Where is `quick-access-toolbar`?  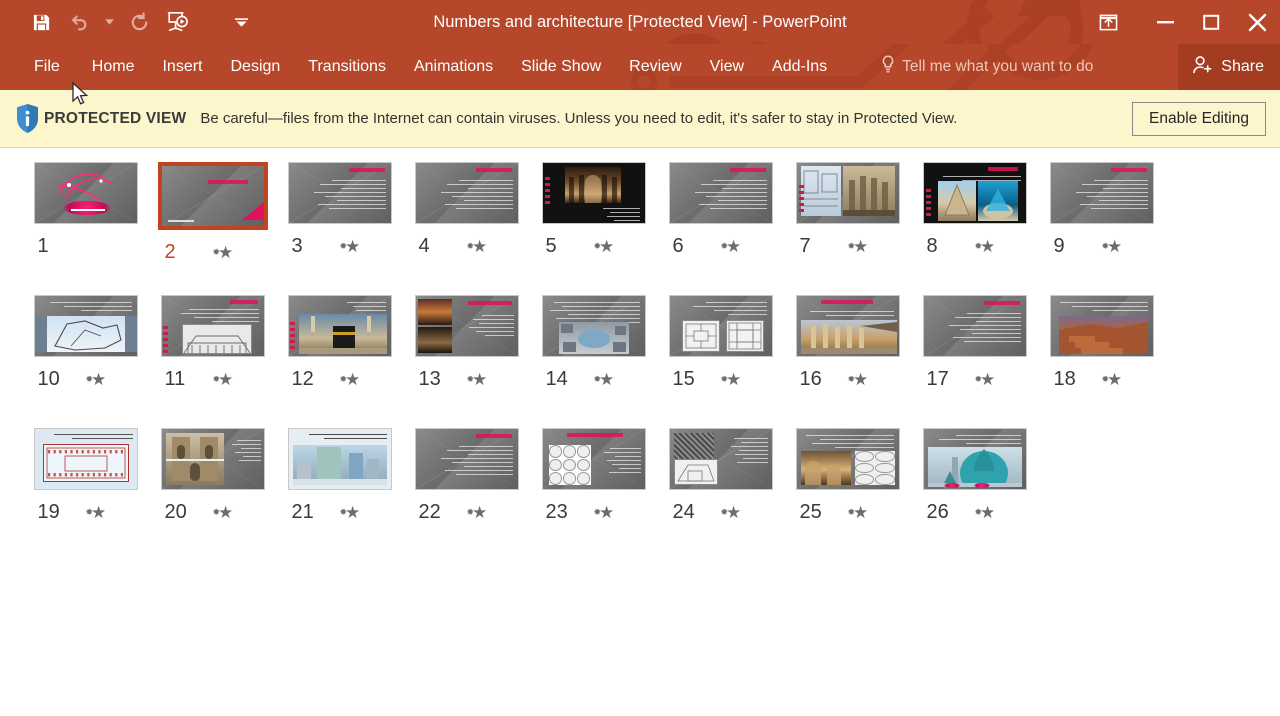 quick-access-toolbar is located at coordinates (130, 22).